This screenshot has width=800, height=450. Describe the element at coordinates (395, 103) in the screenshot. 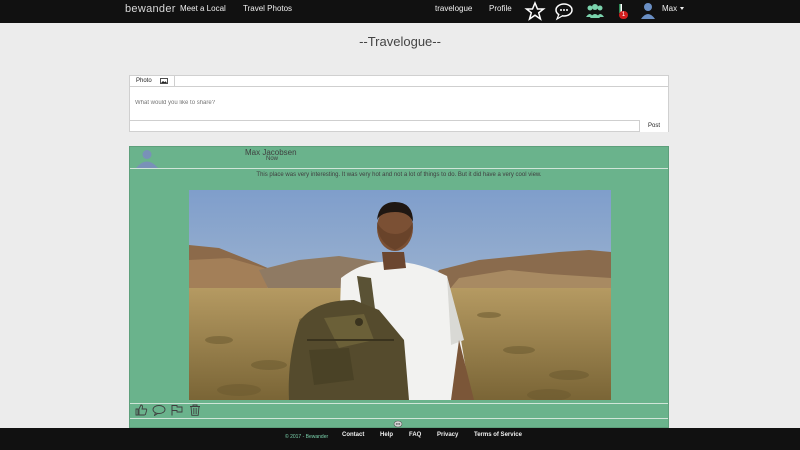

I see `share-input` at that location.